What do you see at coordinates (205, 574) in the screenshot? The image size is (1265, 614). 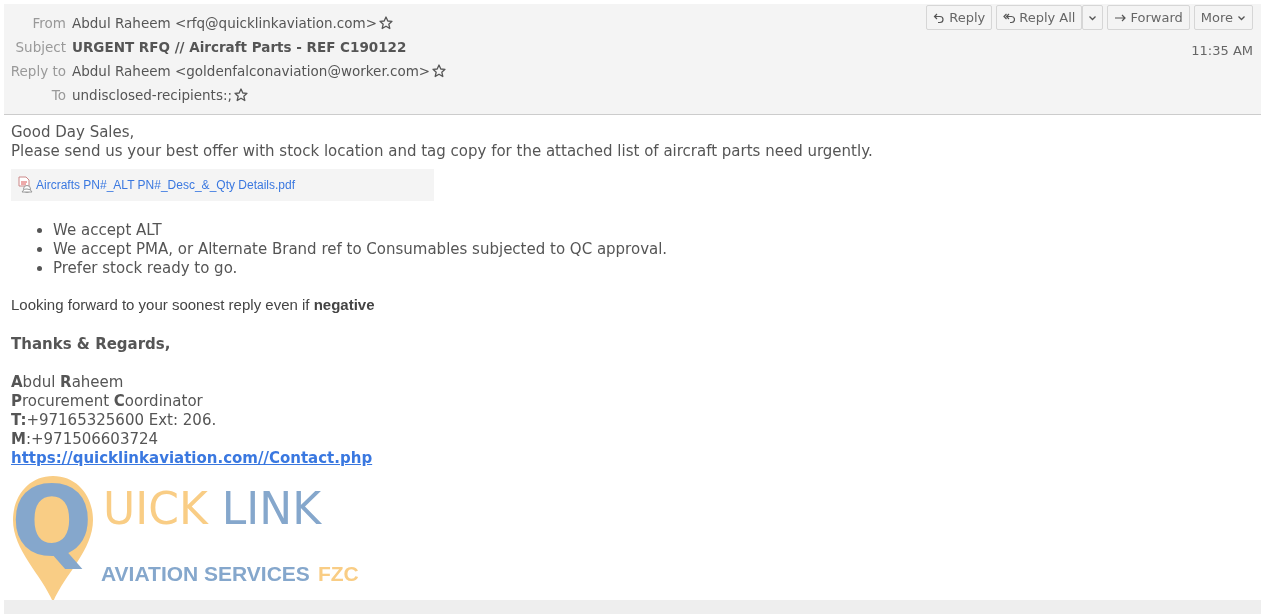 I see `logo-tagline: AVIATION SERVICES` at bounding box center [205, 574].